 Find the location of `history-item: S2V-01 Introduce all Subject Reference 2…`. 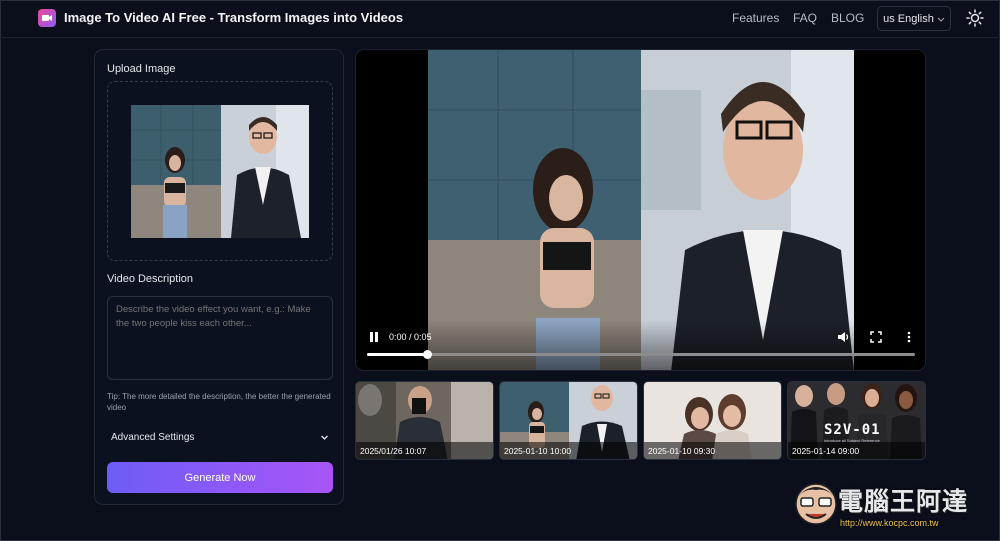

history-item: S2V-01 Introduce all Subject Reference 2… is located at coordinates (856, 420).